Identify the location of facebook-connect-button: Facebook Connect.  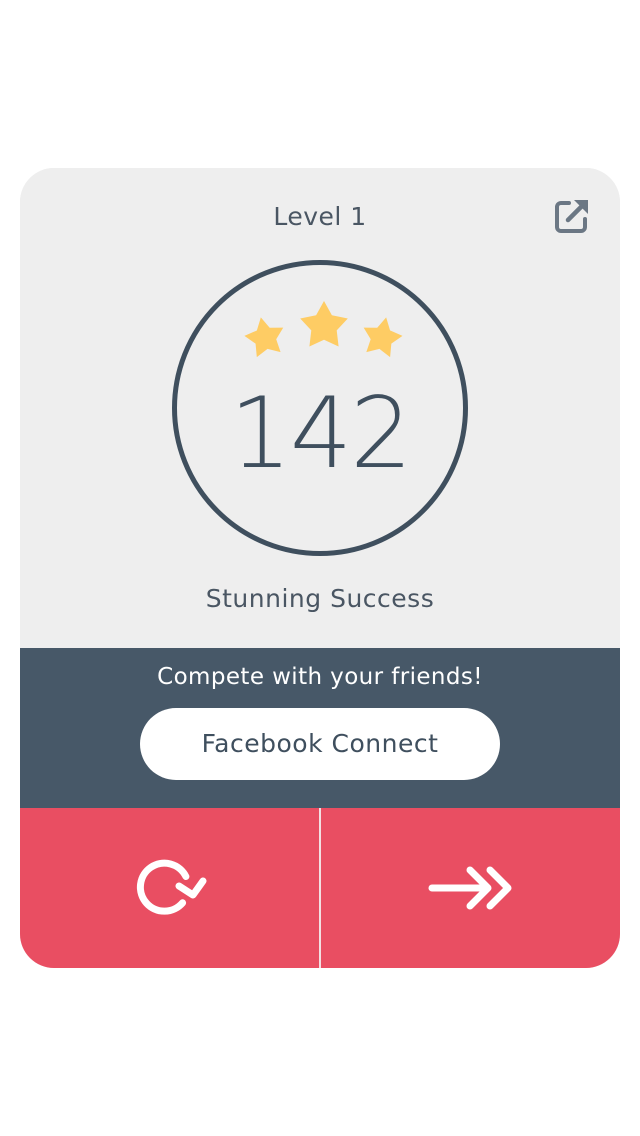
(320, 744).